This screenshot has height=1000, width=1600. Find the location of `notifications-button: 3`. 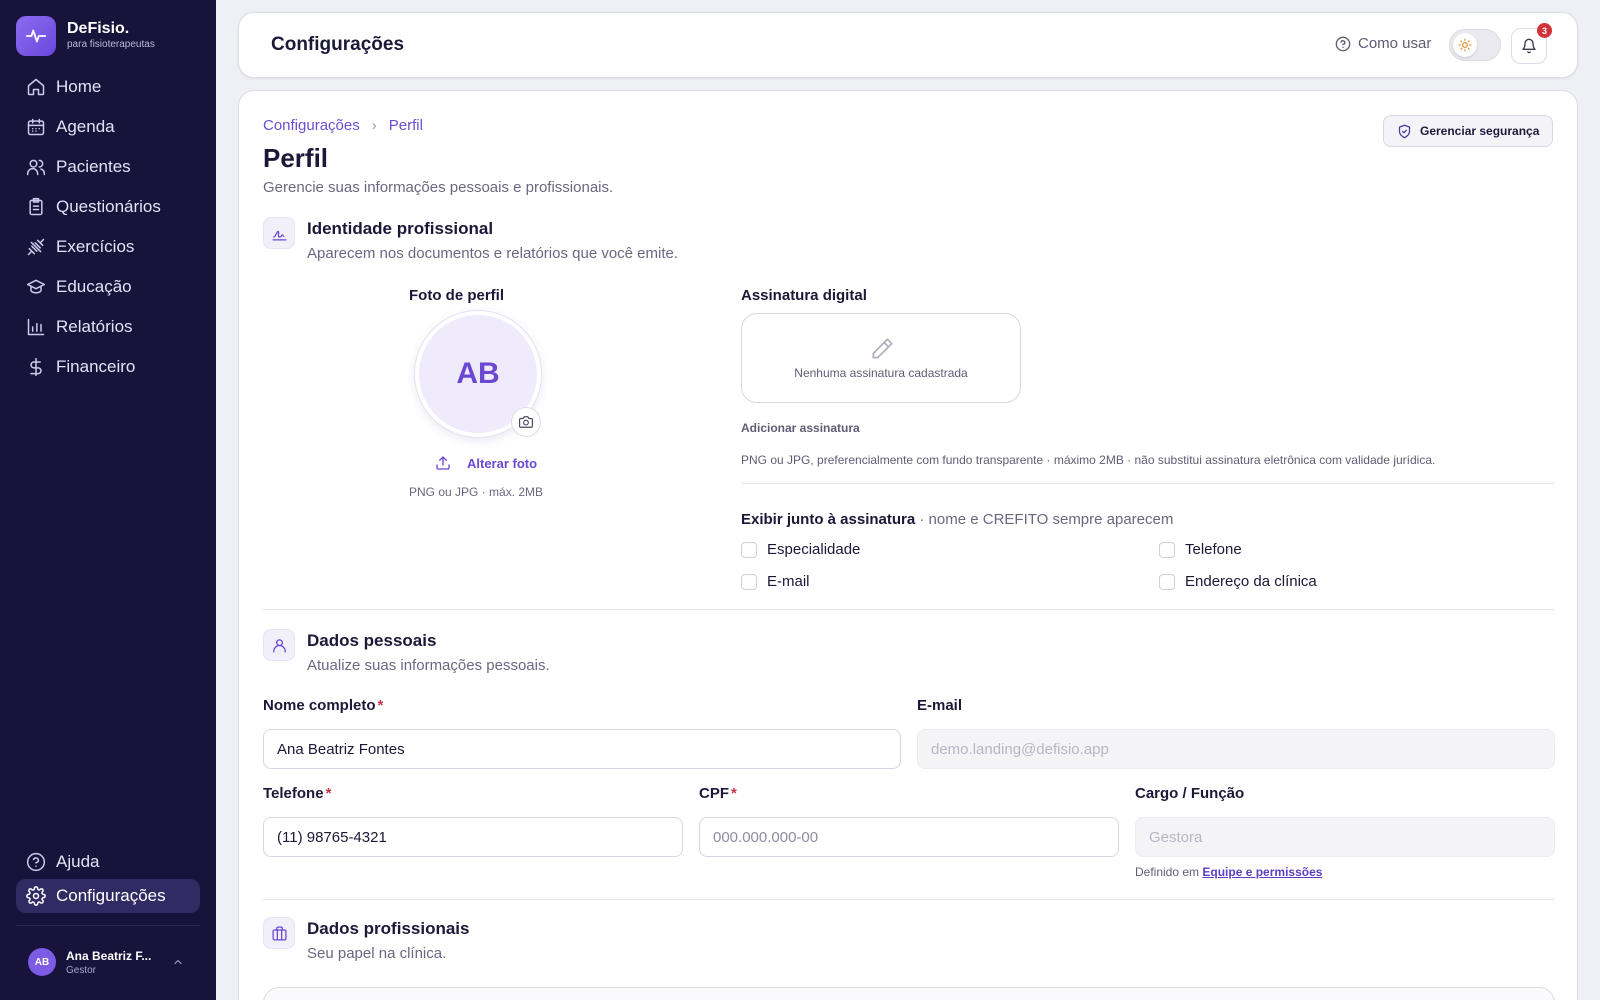

notifications-button: 3 is located at coordinates (1531, 43).